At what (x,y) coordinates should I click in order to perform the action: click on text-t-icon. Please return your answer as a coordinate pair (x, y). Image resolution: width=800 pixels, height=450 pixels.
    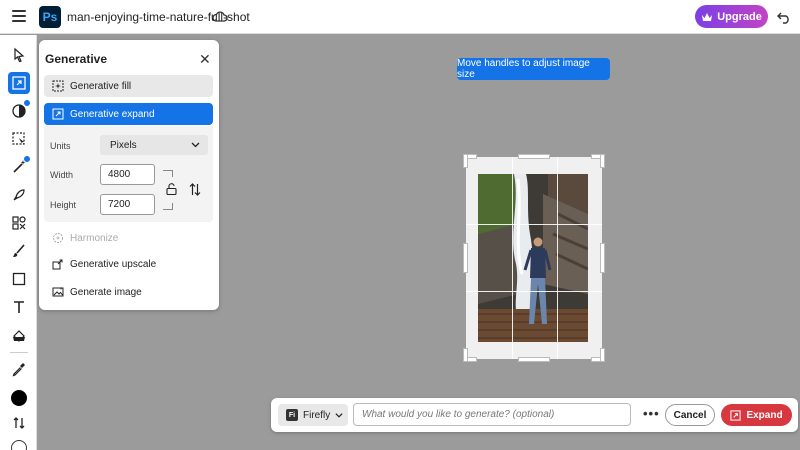
    Looking at the image, I should click on (19, 307).